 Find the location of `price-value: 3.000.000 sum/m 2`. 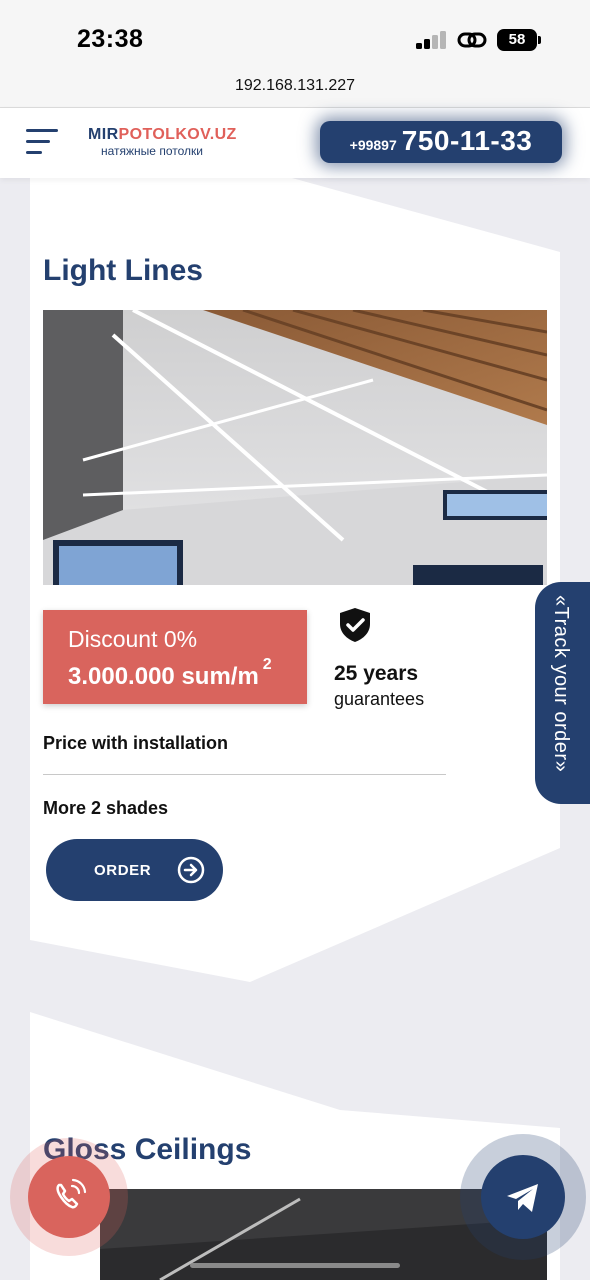

price-value: 3.000.000 sum/m 2 is located at coordinates (170, 673).